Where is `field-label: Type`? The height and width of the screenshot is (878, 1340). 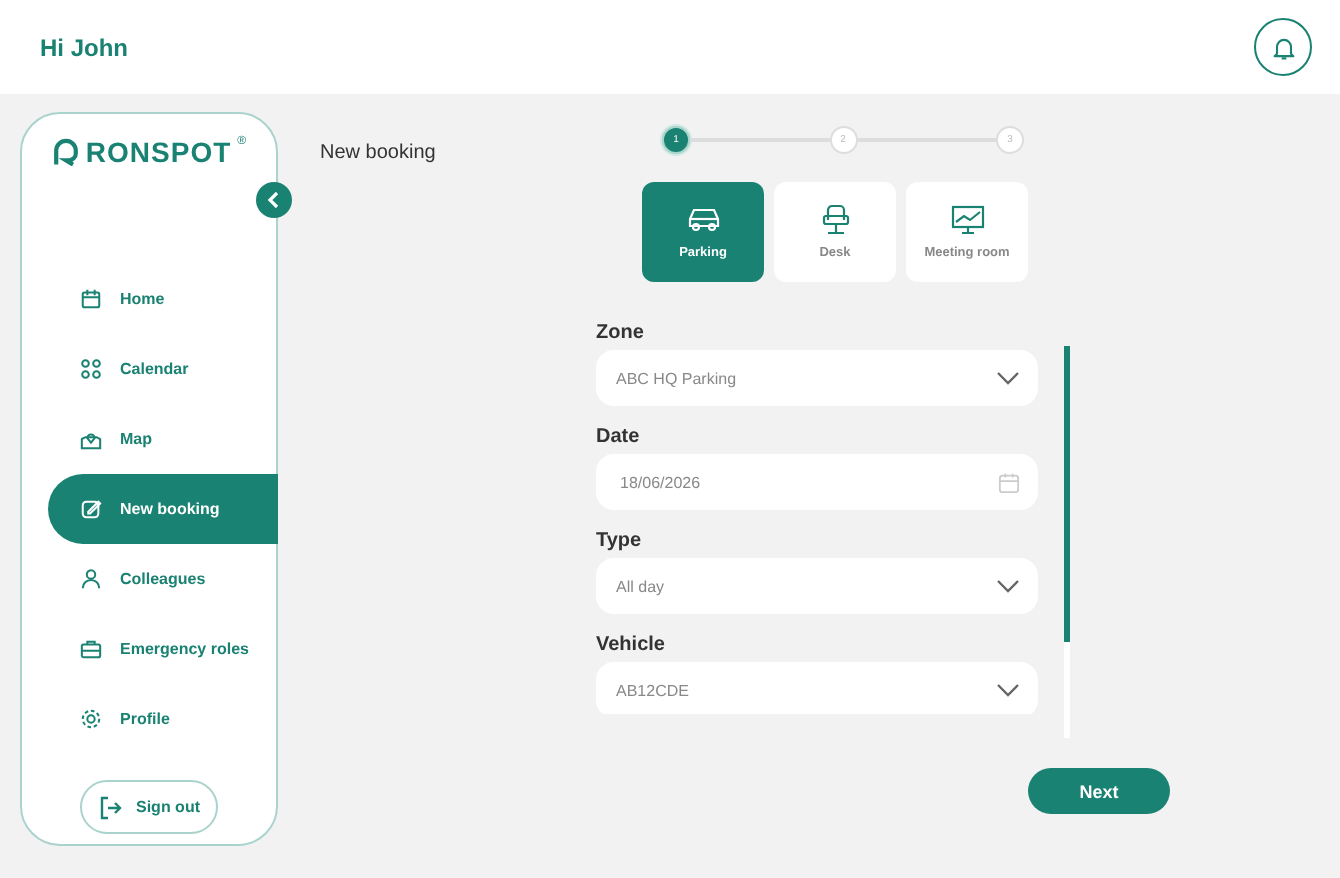
field-label: Type is located at coordinates (620, 541).